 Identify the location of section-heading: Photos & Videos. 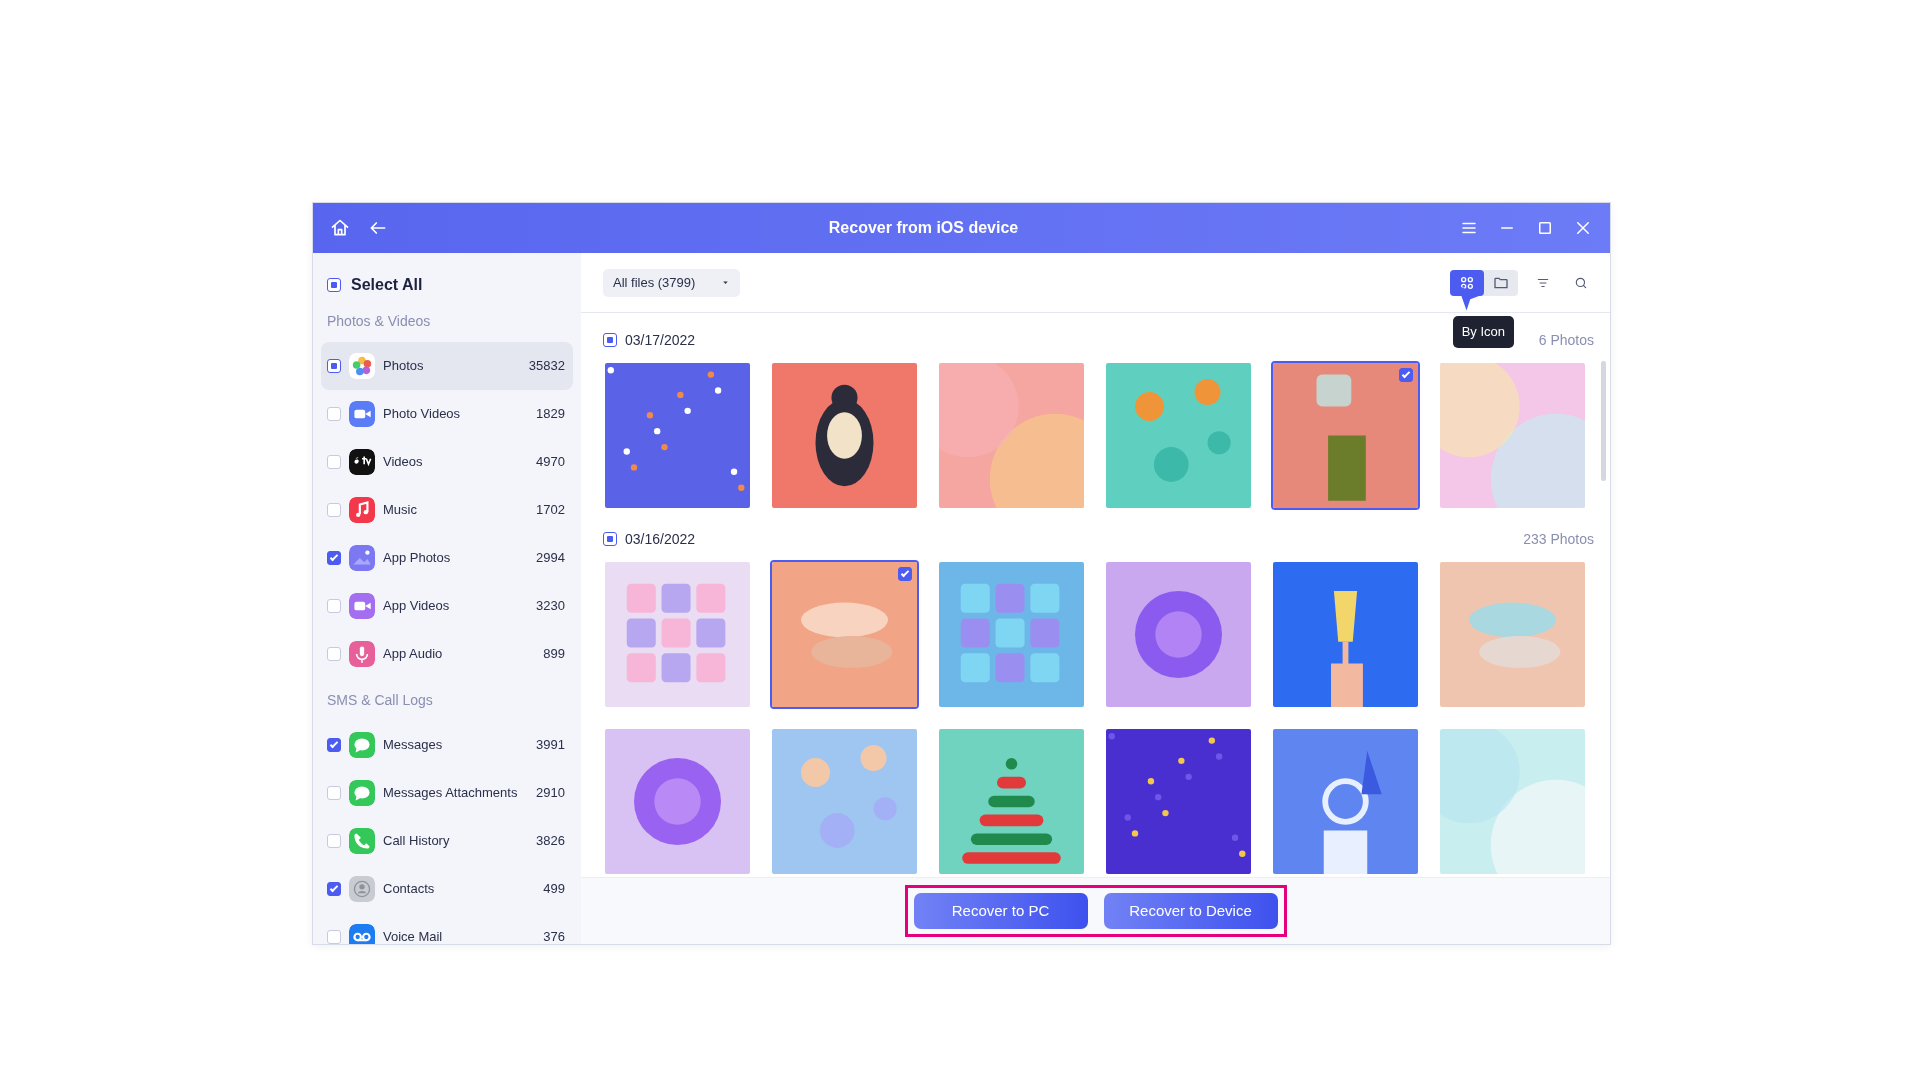
(379, 321).